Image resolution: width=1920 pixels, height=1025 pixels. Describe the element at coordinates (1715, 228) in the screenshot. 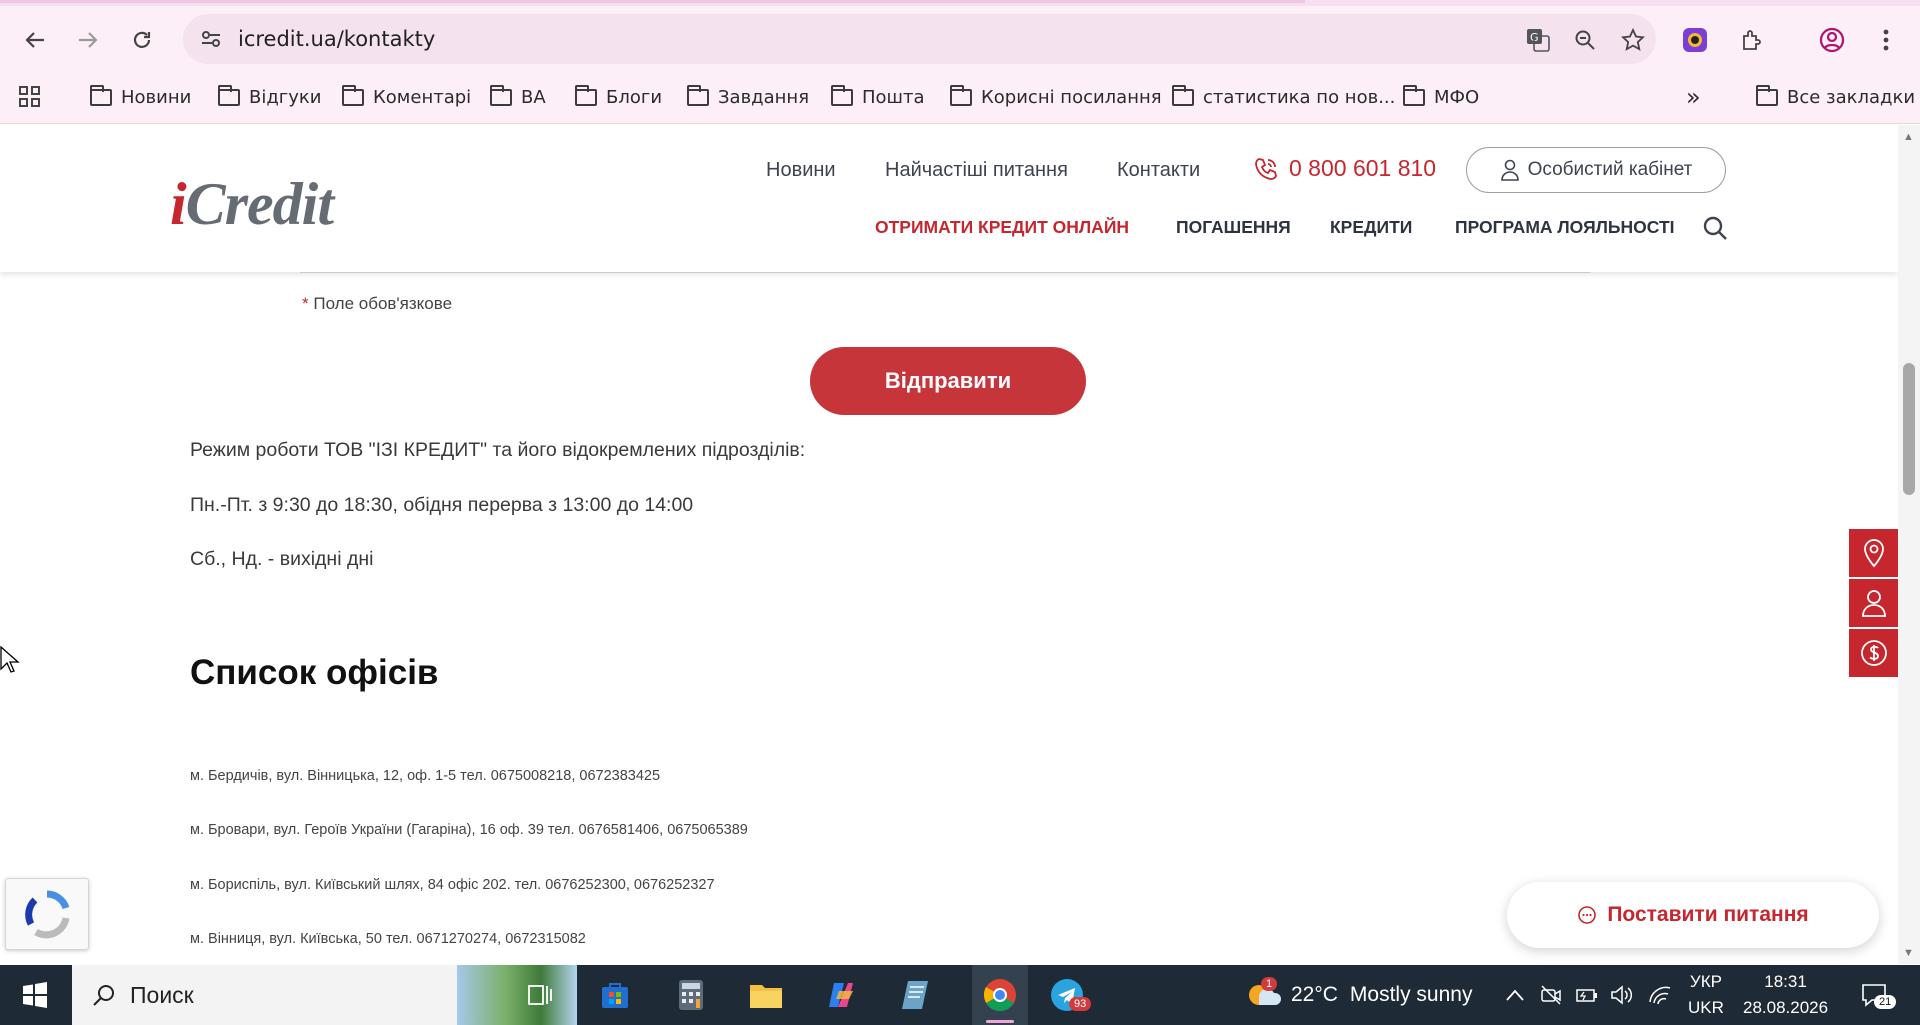

I see `search-icon` at that location.